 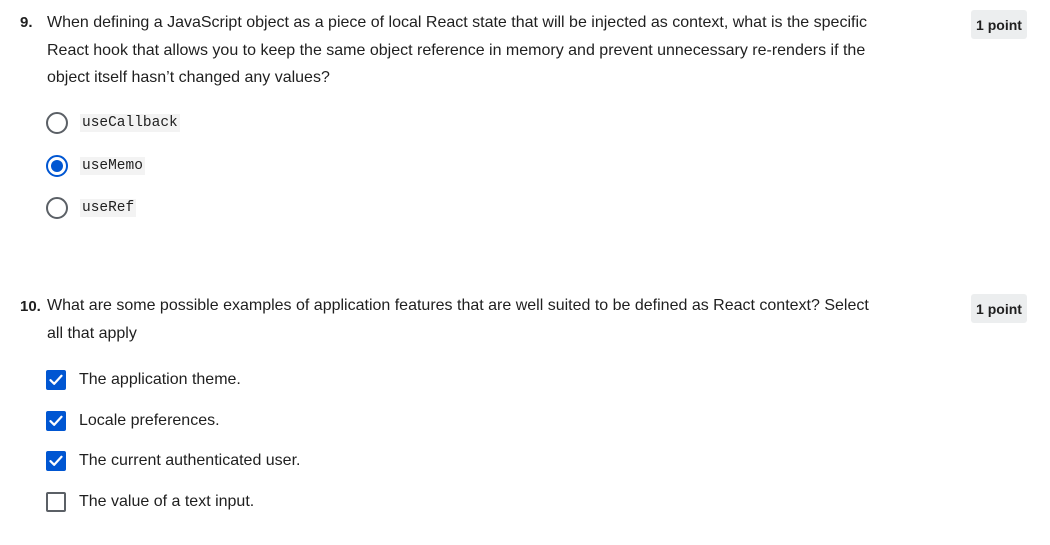 What do you see at coordinates (112, 166) in the screenshot?
I see `option-label: useMemo` at bounding box center [112, 166].